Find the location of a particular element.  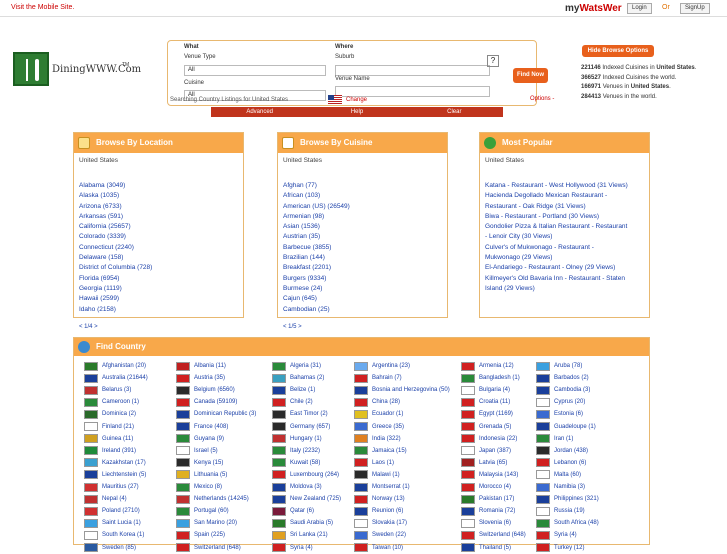

country-item: Japan (387) is located at coordinates (486, 451).